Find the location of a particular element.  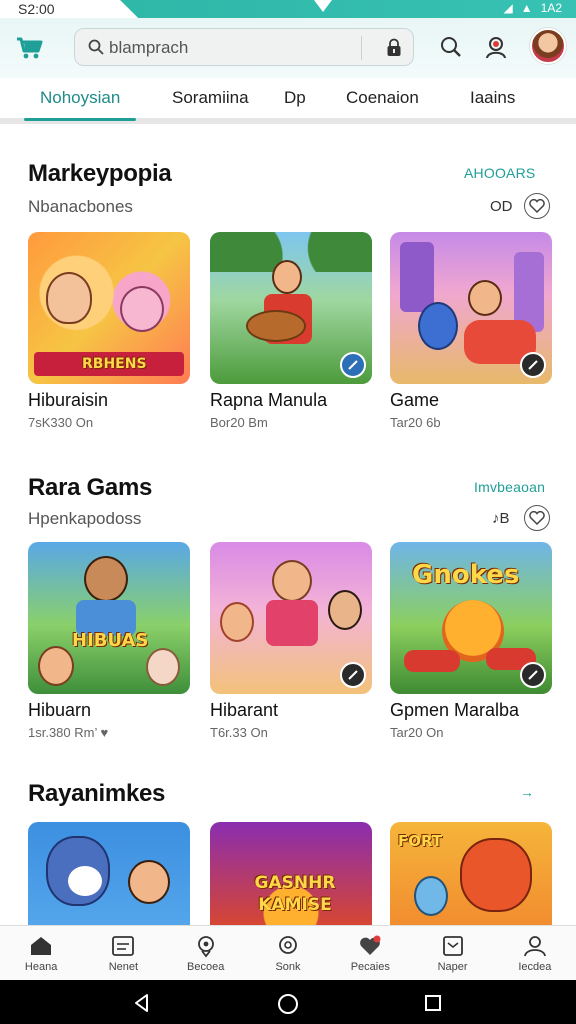

game-title: Game is located at coordinates (415, 400).